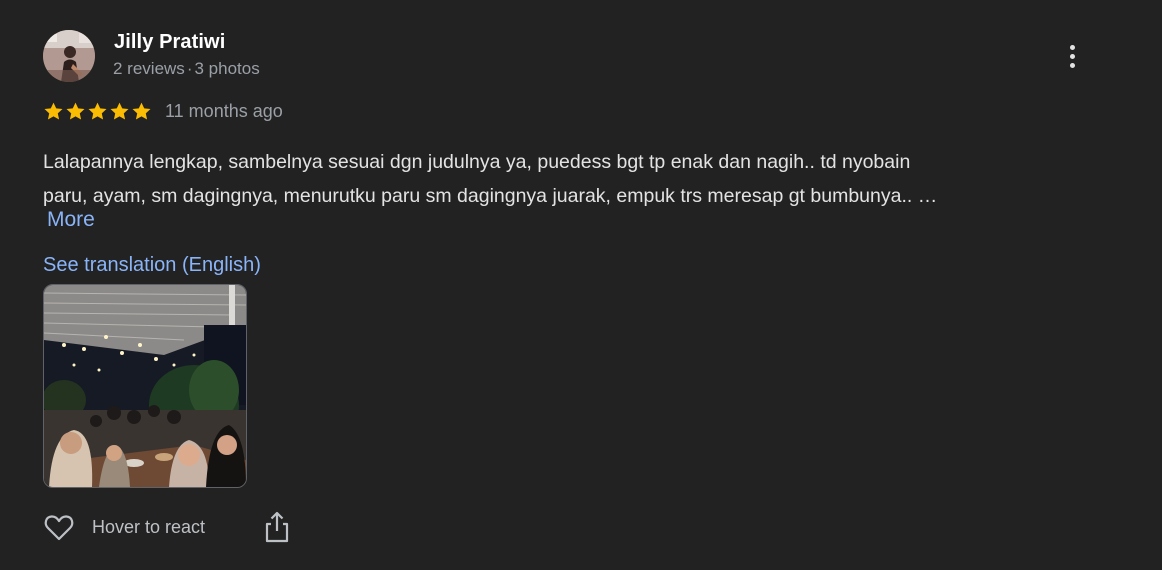  Describe the element at coordinates (227, 68) in the screenshot. I see `photo-count: 3 photos` at that location.